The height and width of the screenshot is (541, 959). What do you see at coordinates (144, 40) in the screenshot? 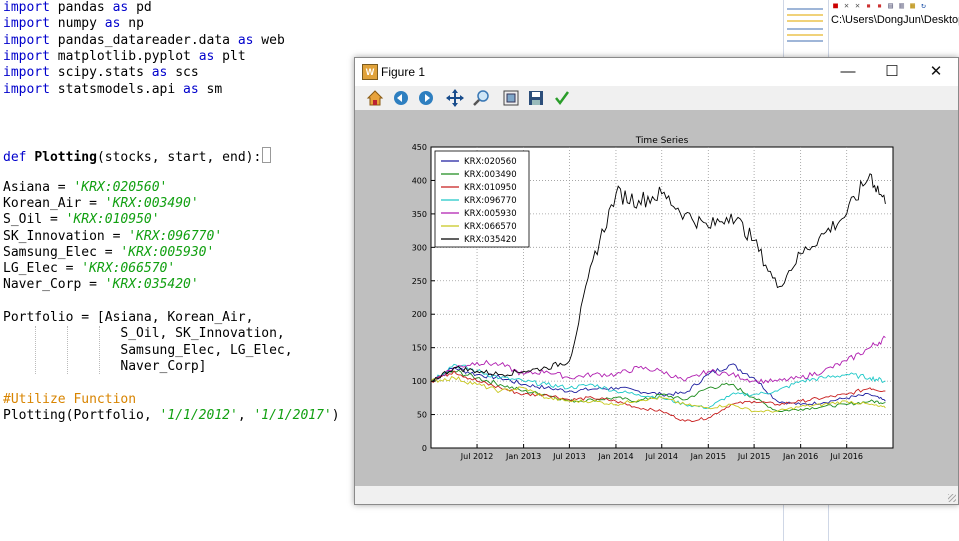
I see `code-line-import-datareader: import pandas_datareader.data as web` at bounding box center [144, 40].